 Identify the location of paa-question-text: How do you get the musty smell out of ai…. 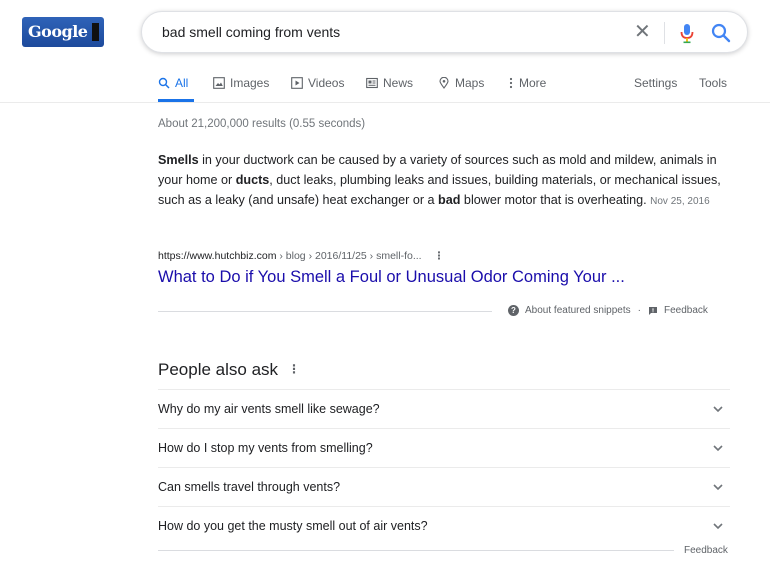
(293, 526).